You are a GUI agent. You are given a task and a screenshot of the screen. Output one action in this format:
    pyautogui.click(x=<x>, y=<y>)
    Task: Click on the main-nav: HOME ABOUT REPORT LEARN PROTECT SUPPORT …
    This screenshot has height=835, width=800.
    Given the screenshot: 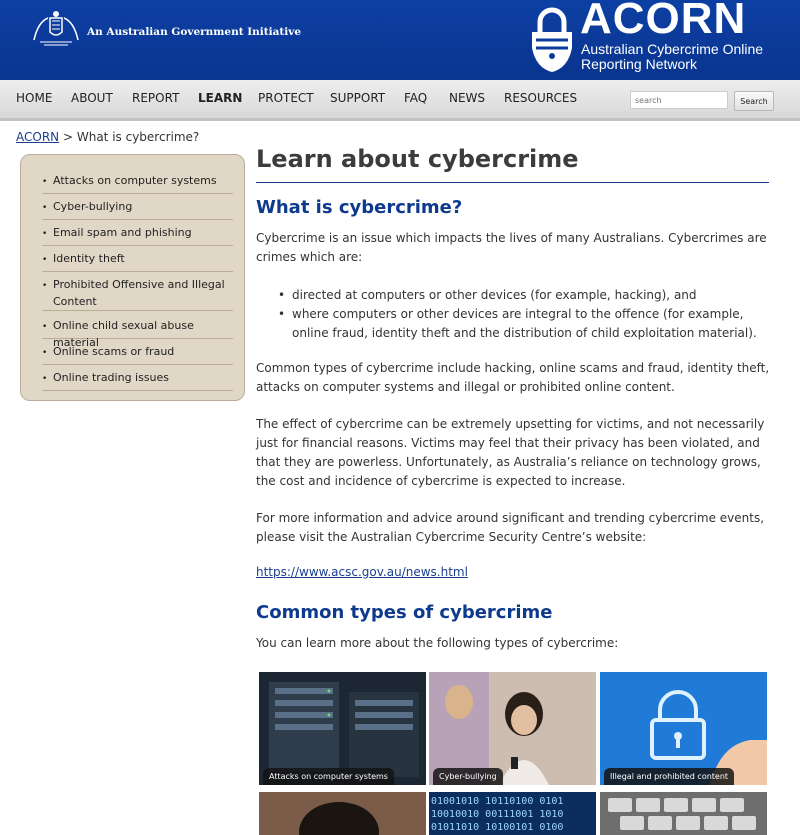 What is the action you would take?
    pyautogui.click(x=400, y=100)
    